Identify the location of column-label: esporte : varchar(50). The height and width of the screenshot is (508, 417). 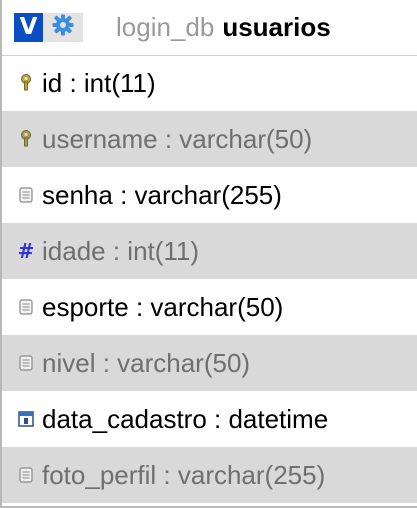
(163, 306).